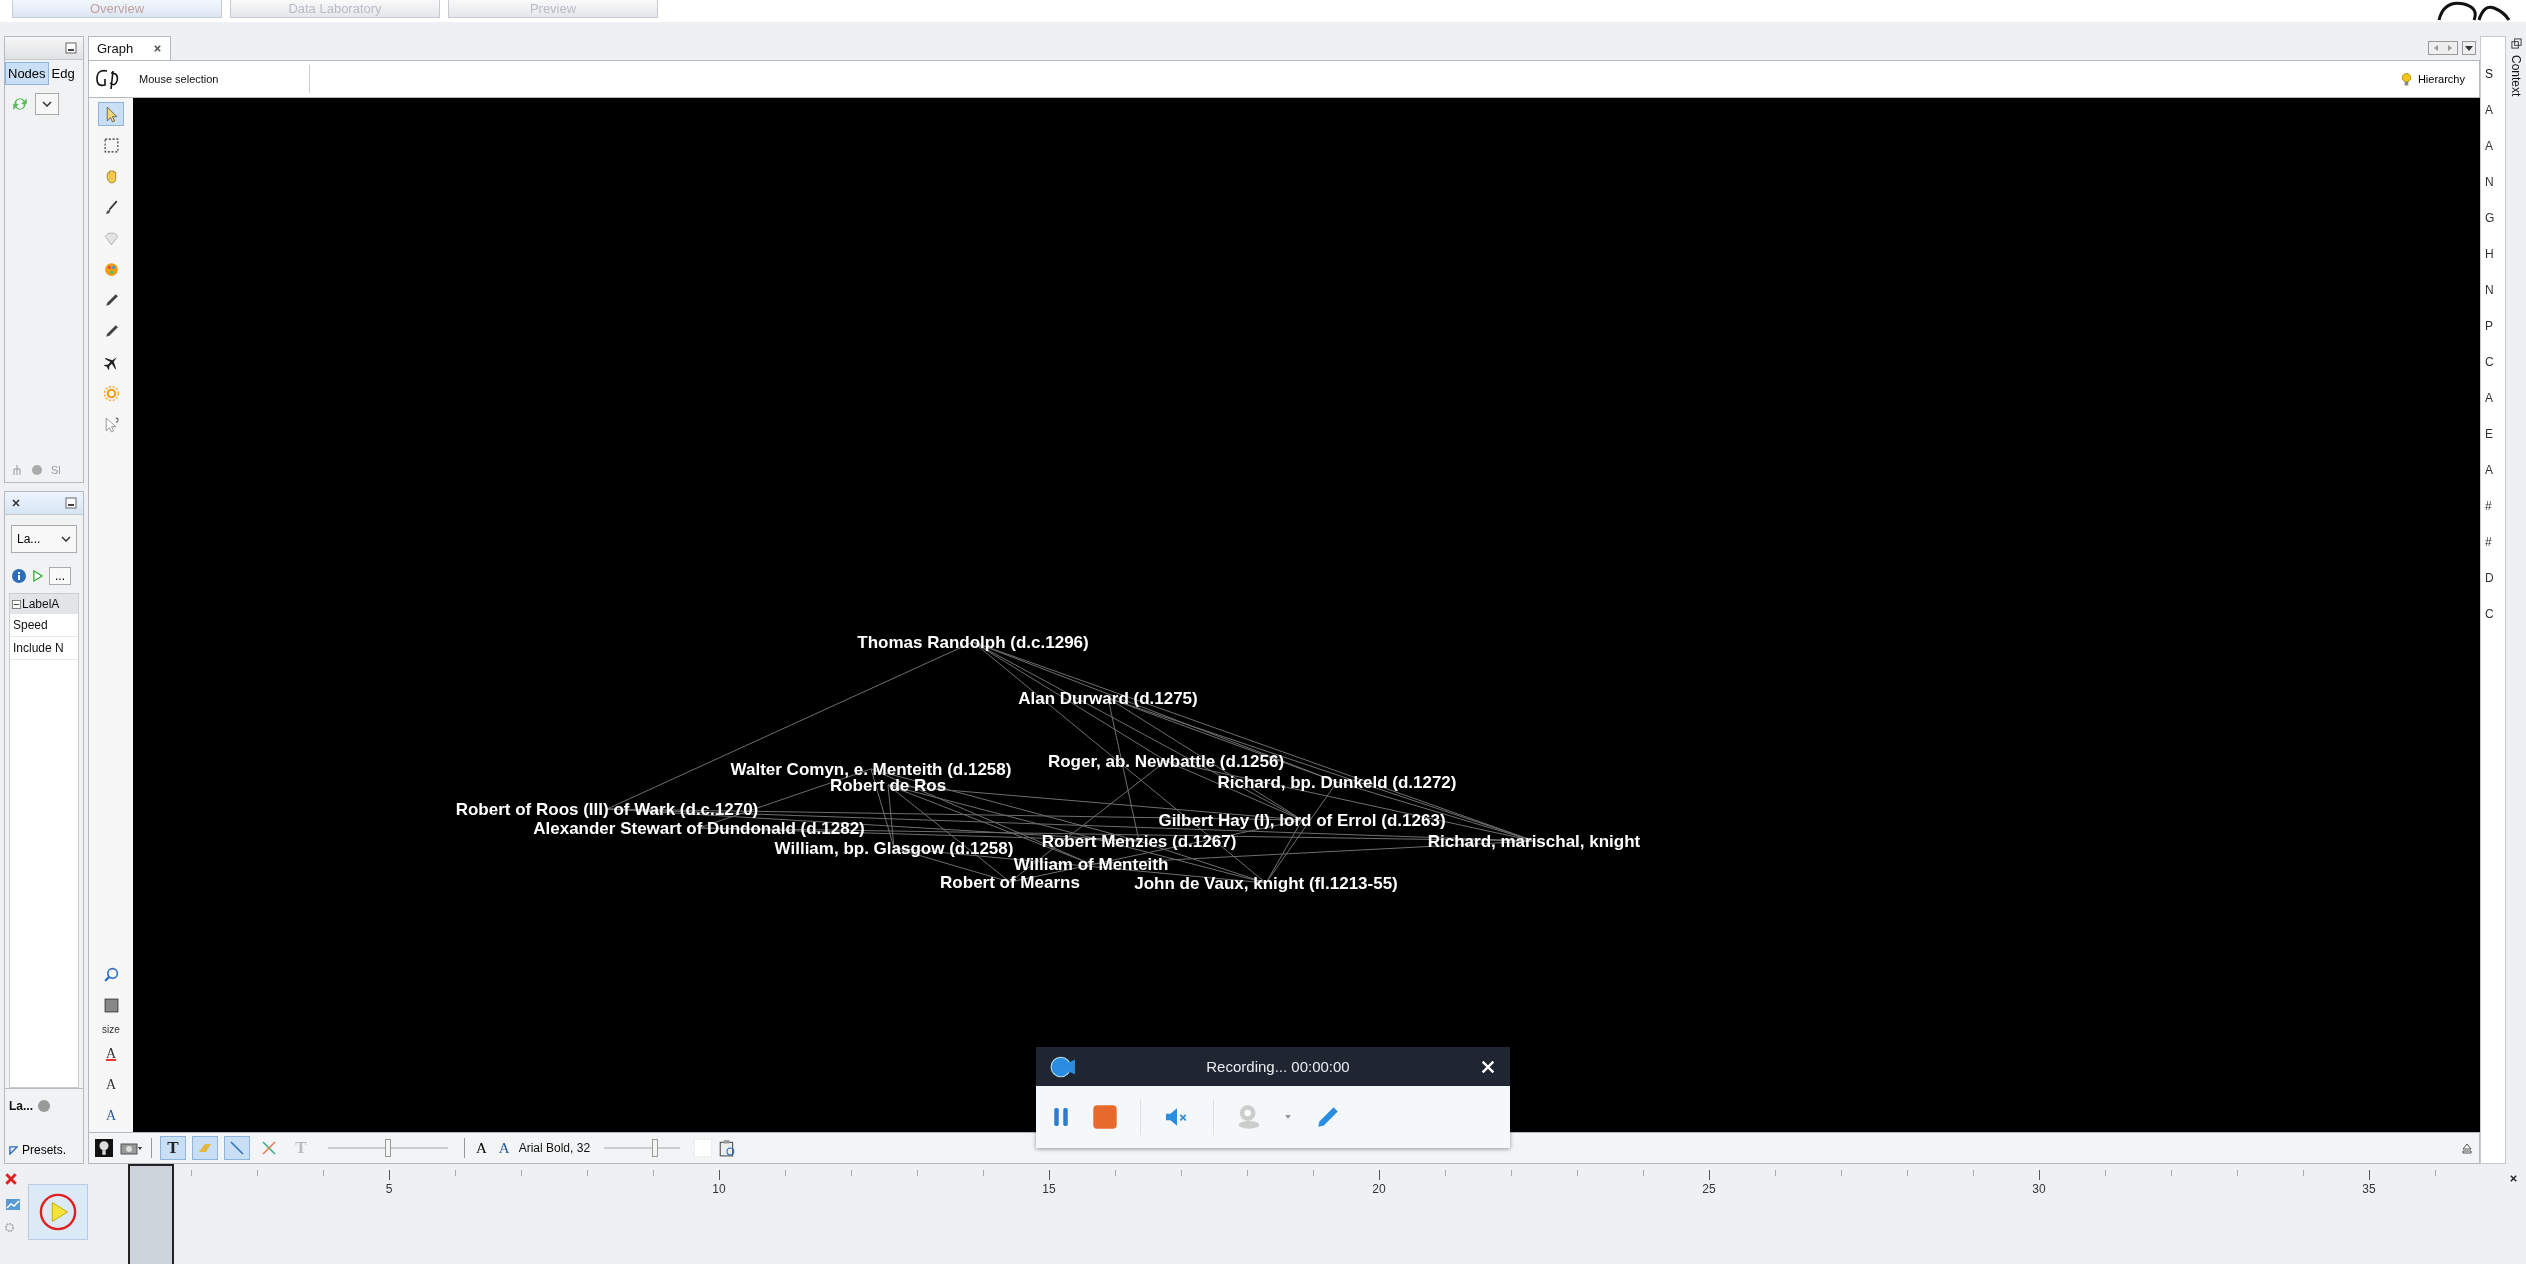 The height and width of the screenshot is (1264, 2526). Describe the element at coordinates (130, 48) in the screenshot. I see `graph-tab: Graph` at that location.